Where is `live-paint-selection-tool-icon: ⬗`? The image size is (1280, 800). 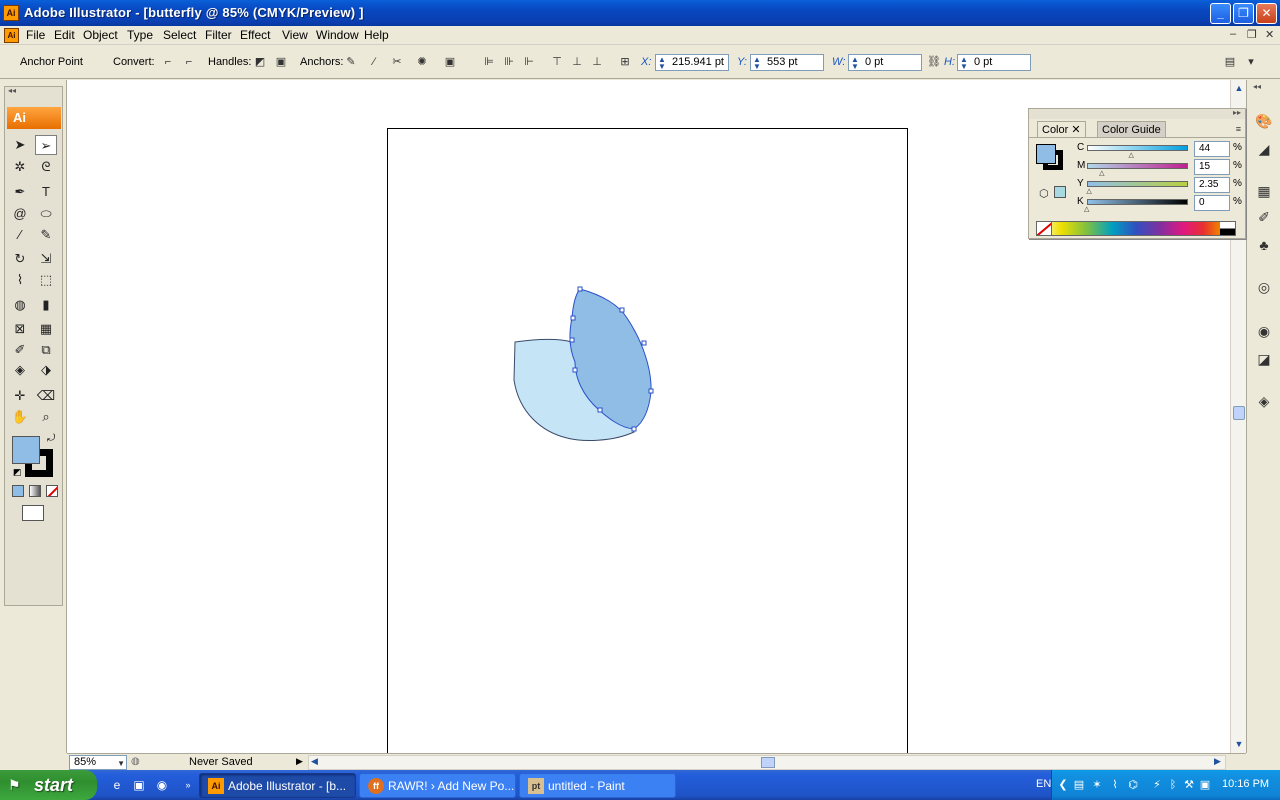 live-paint-selection-tool-icon: ⬗ is located at coordinates (46, 370).